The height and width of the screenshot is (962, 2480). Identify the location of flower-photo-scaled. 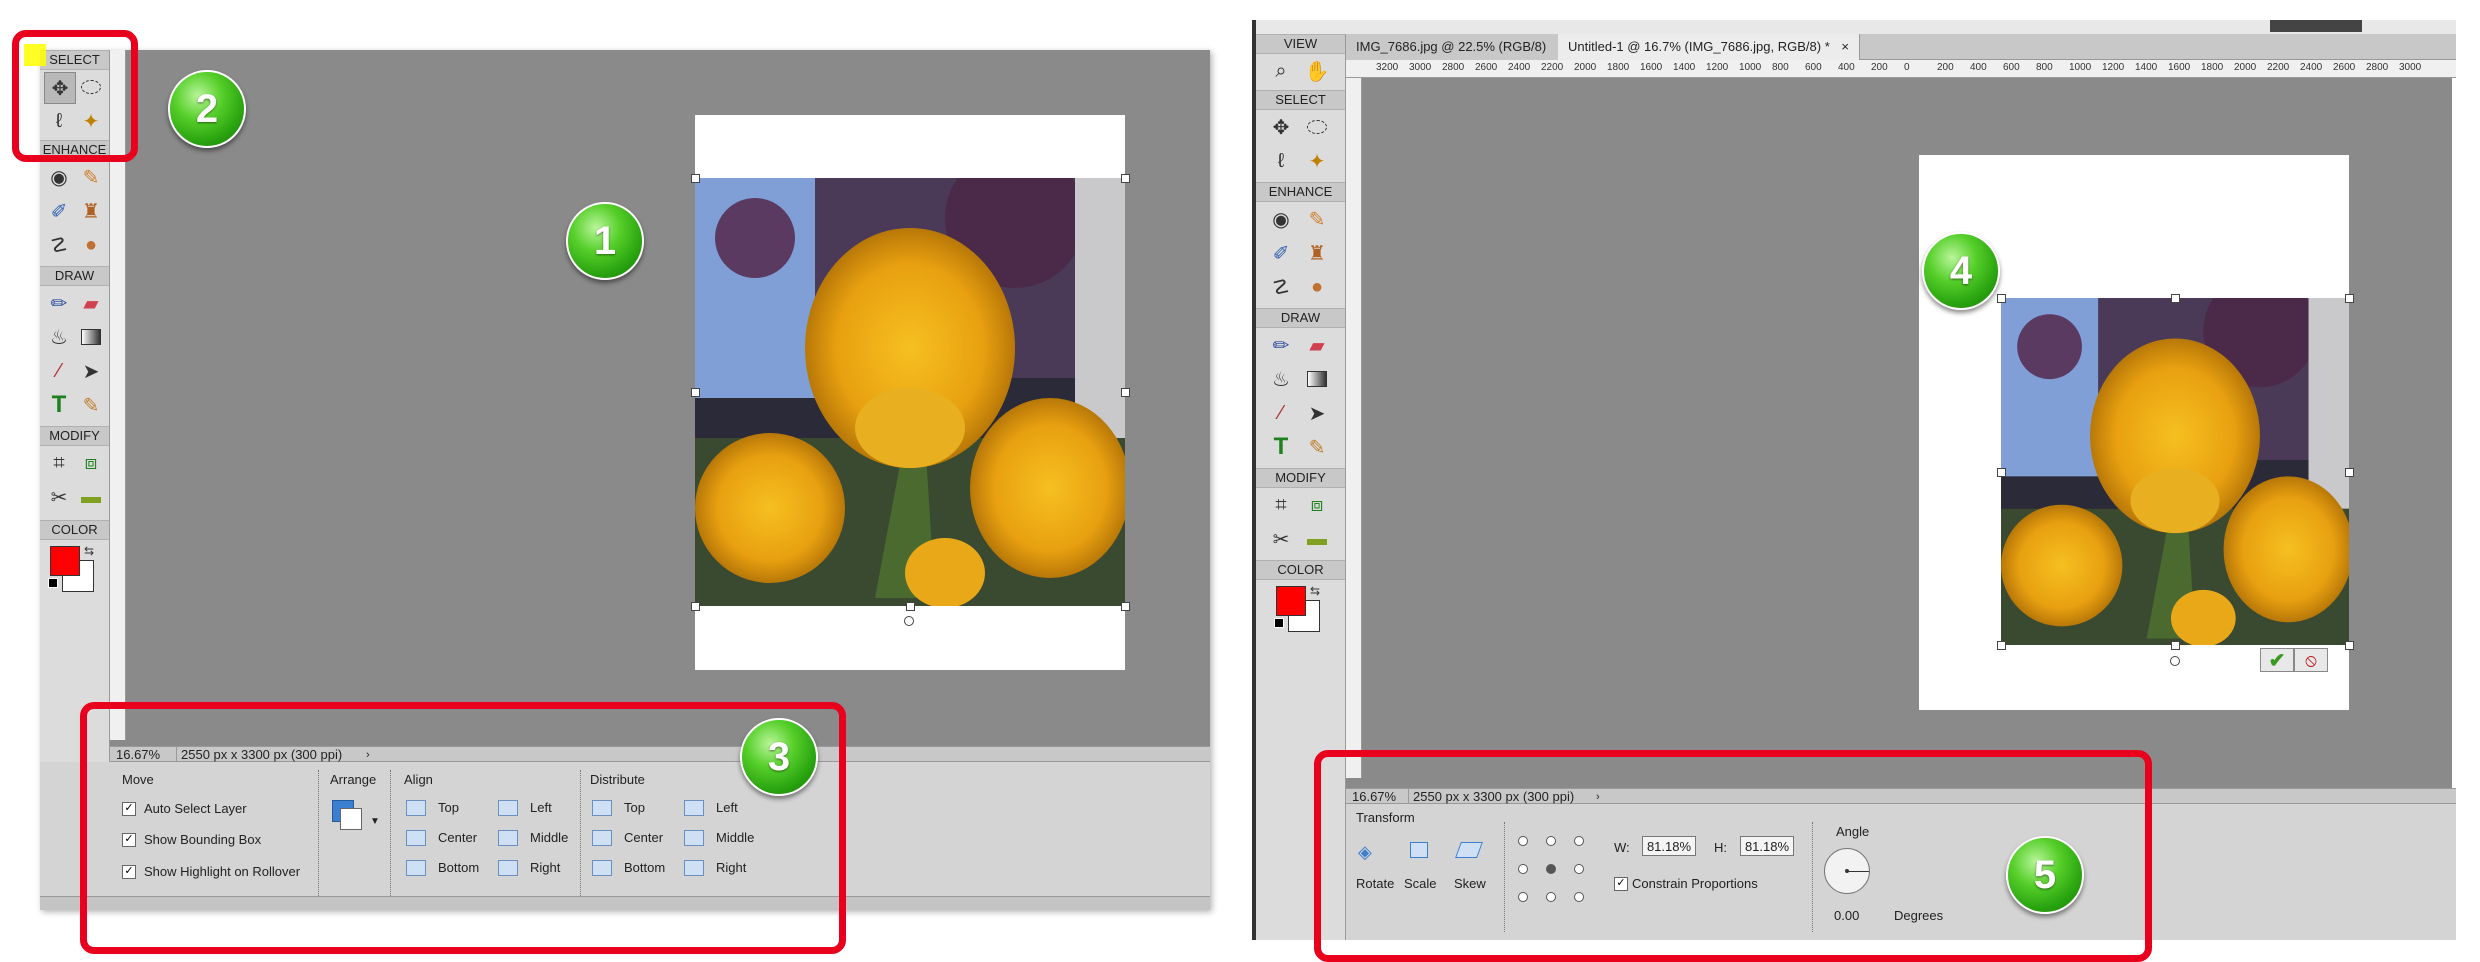
(2175, 471).